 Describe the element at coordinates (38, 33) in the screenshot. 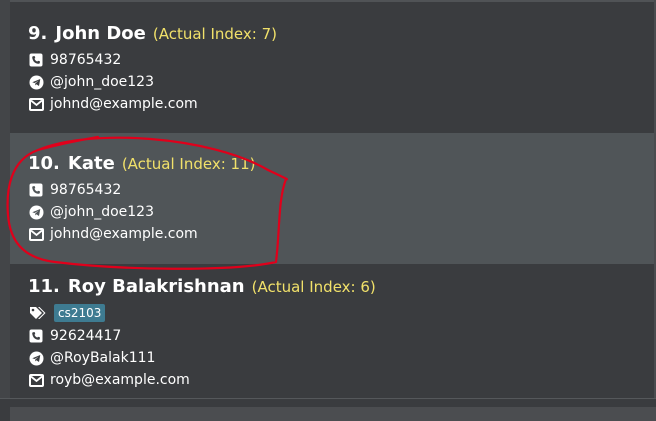

I see `person-number: 9.` at that location.